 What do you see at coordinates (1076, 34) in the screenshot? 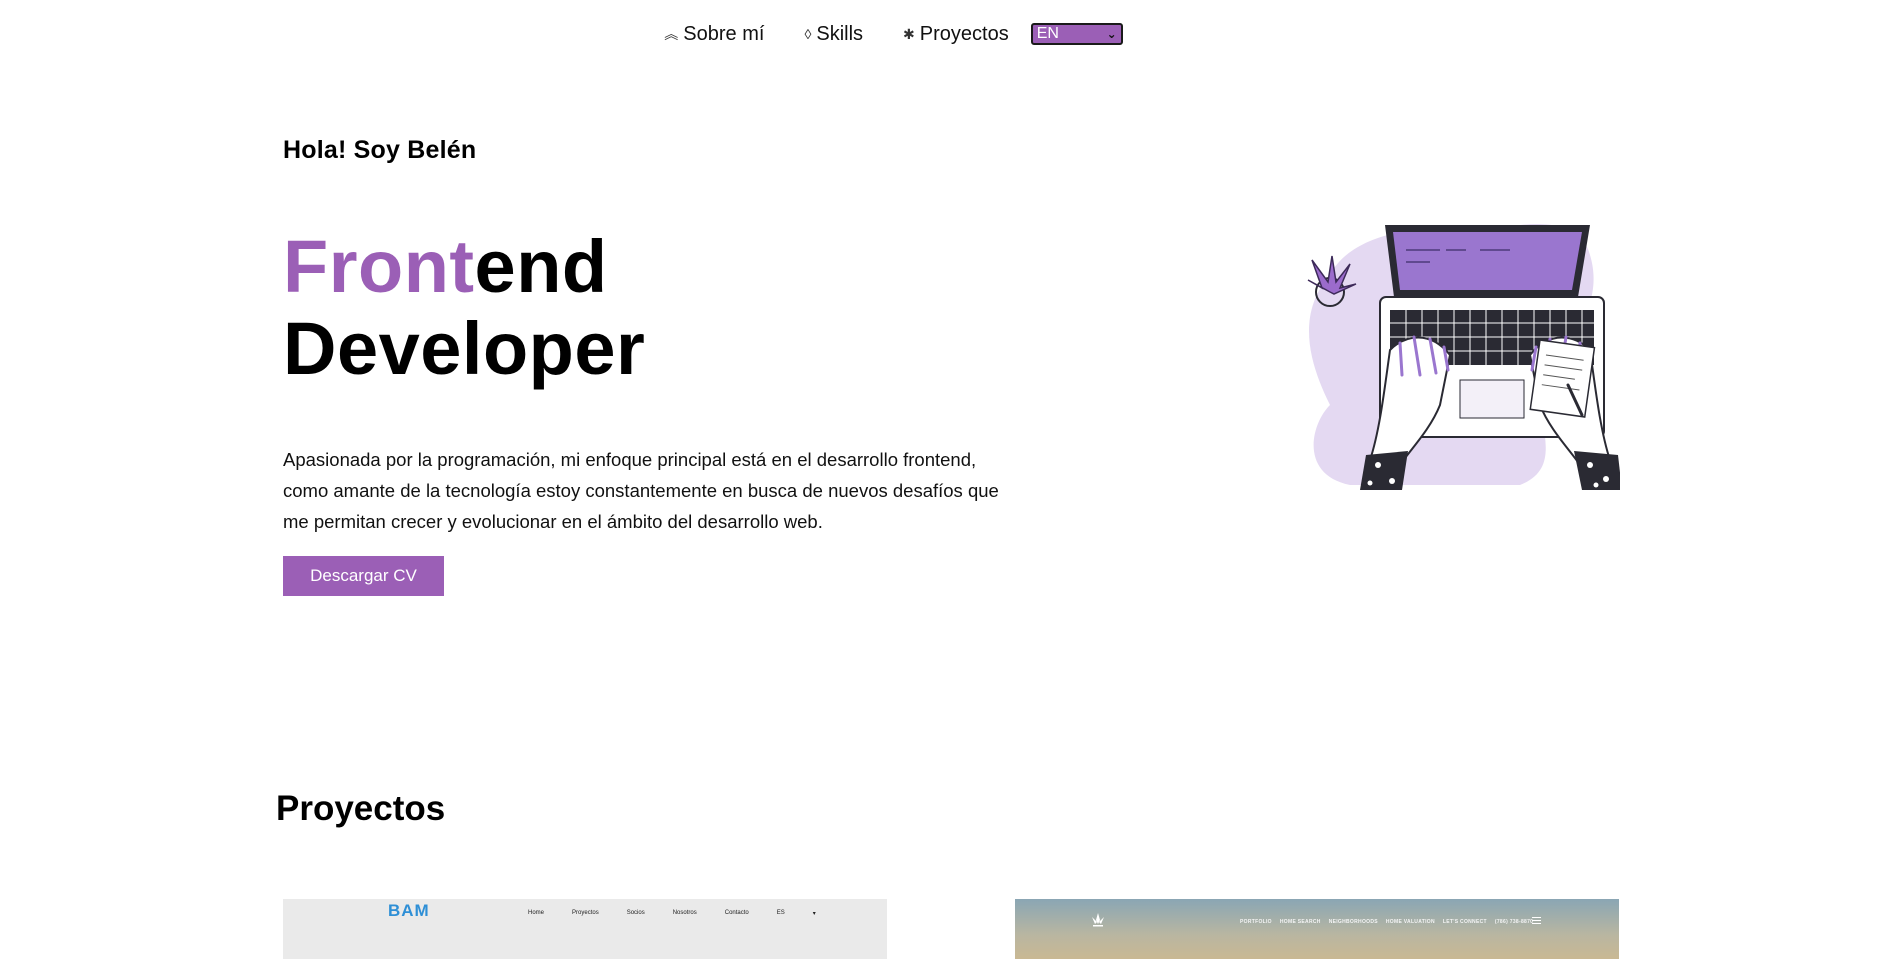
I see `language-select: EN ⌄` at bounding box center [1076, 34].